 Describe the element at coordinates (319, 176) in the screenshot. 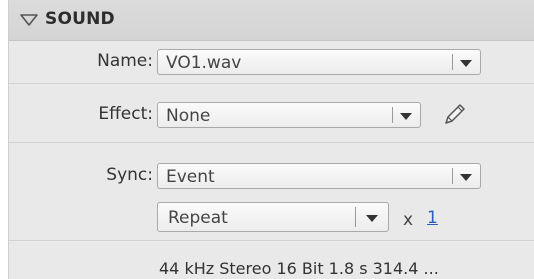

I see `sync-dropdown: Event` at that location.